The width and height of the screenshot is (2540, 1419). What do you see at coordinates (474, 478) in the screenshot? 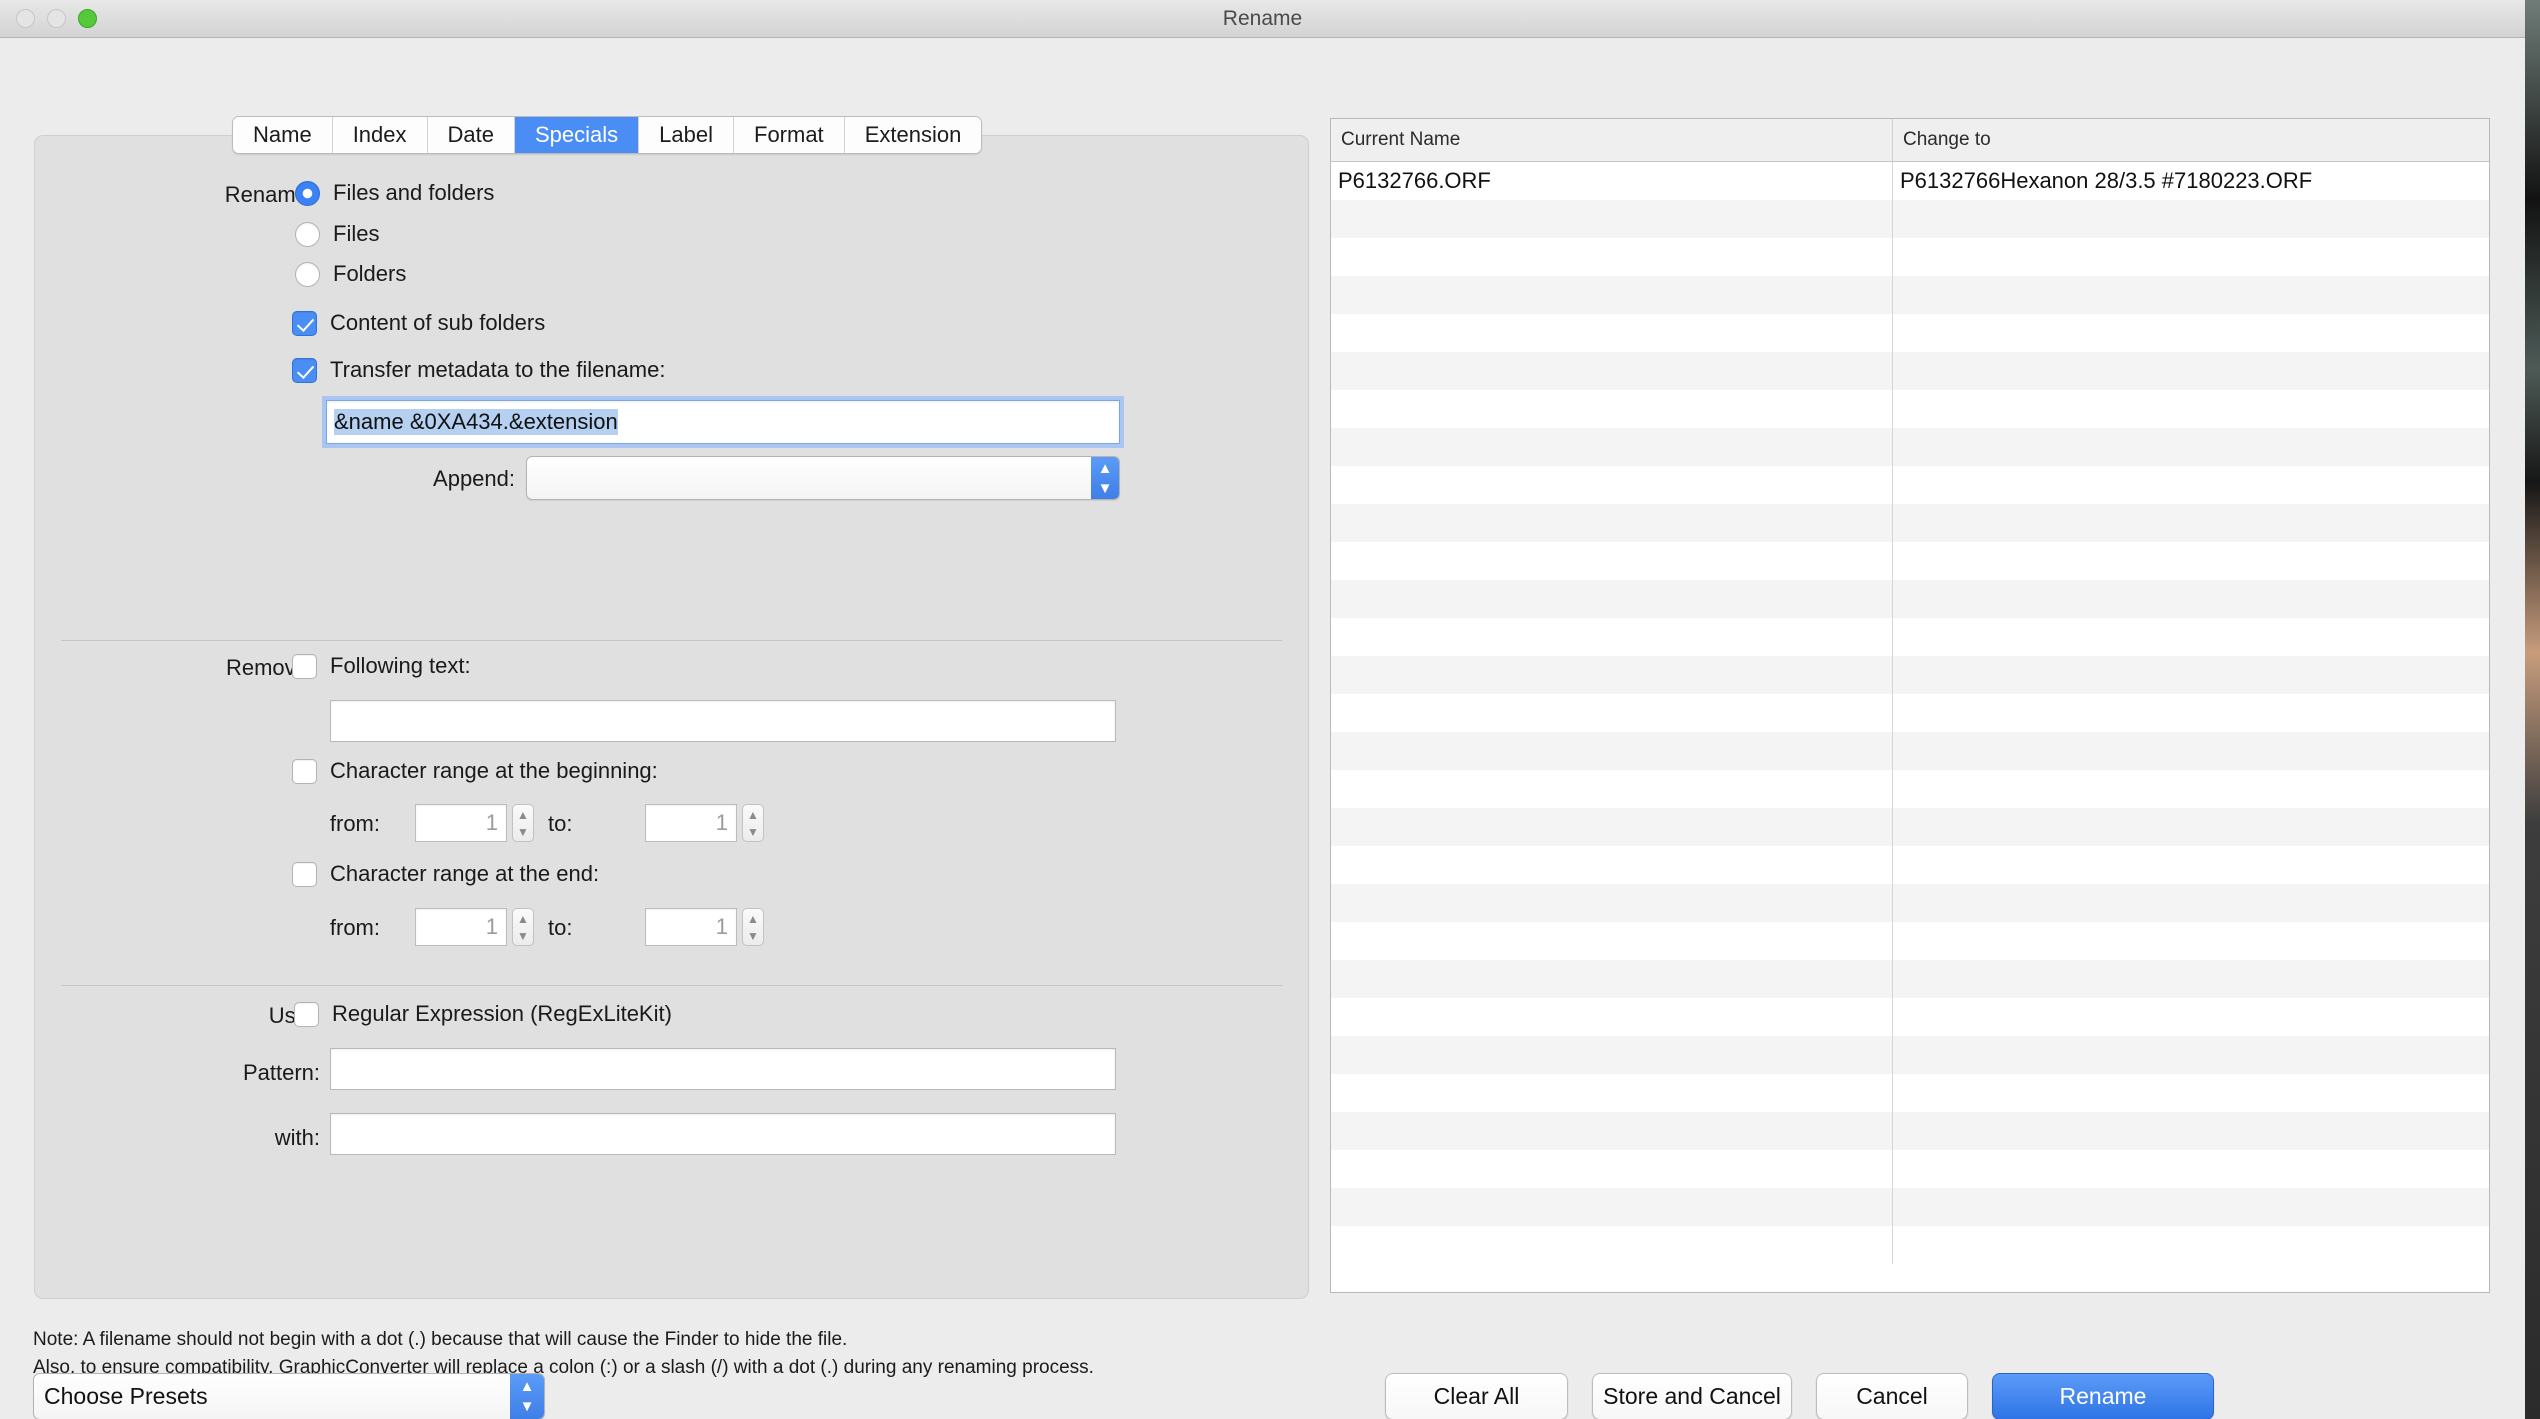
I see `append-label: Append:` at bounding box center [474, 478].